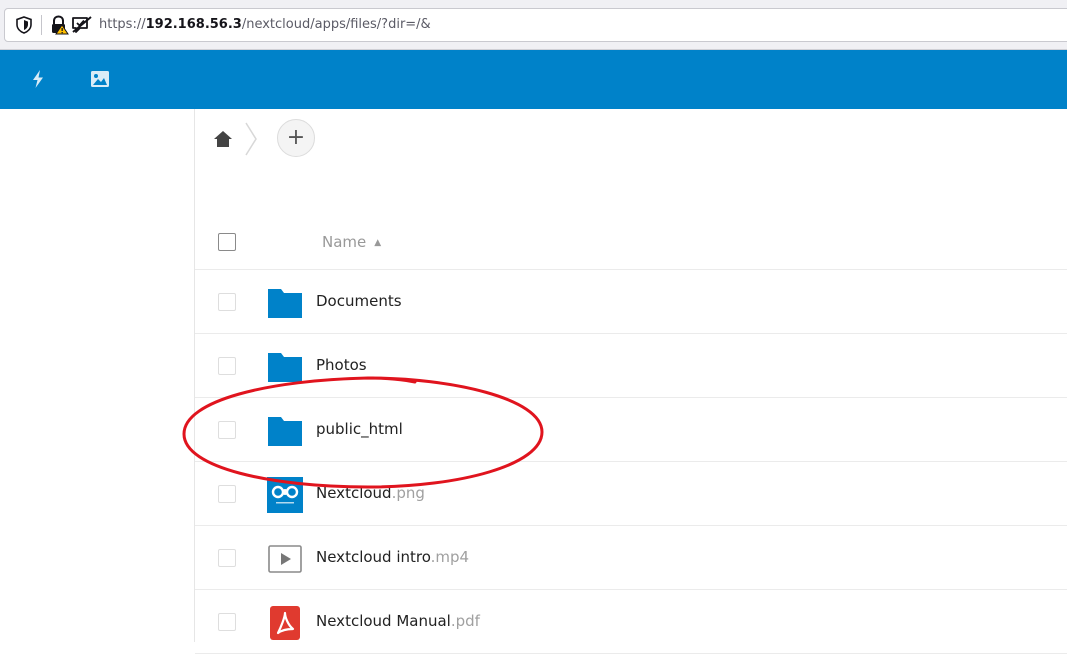 This screenshot has height=654, width=1067. What do you see at coordinates (41, 25) in the screenshot?
I see `address-bar-separator` at bounding box center [41, 25].